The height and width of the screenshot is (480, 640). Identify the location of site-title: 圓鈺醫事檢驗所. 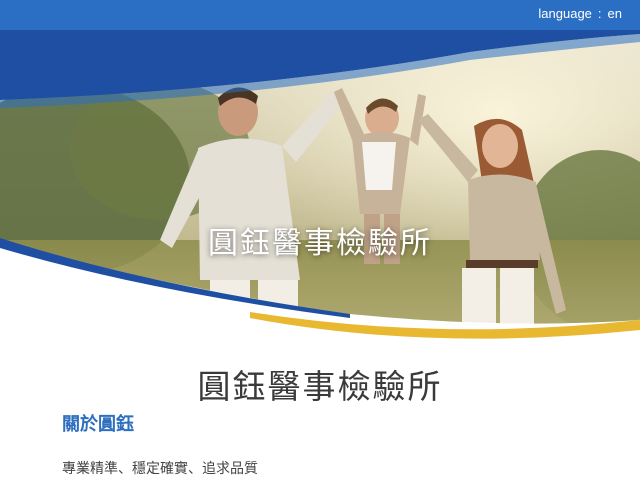
(320, 386).